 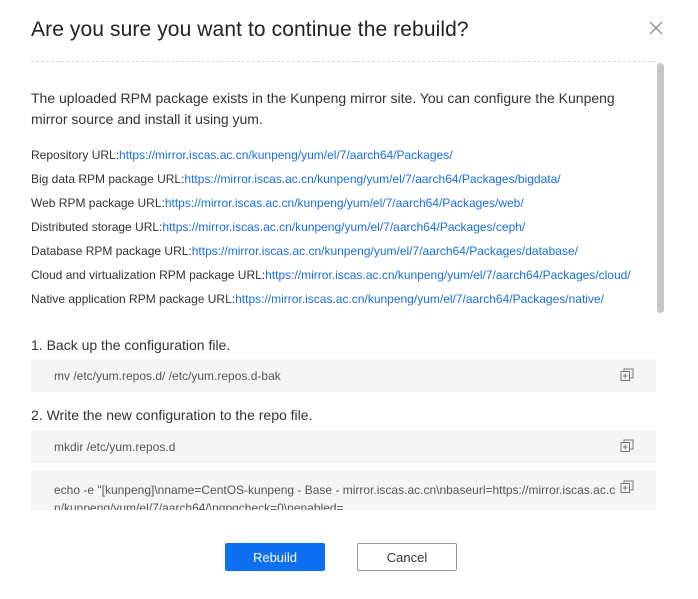 What do you see at coordinates (98, 203) in the screenshot?
I see `url-label: Web RPM package URL:` at bounding box center [98, 203].